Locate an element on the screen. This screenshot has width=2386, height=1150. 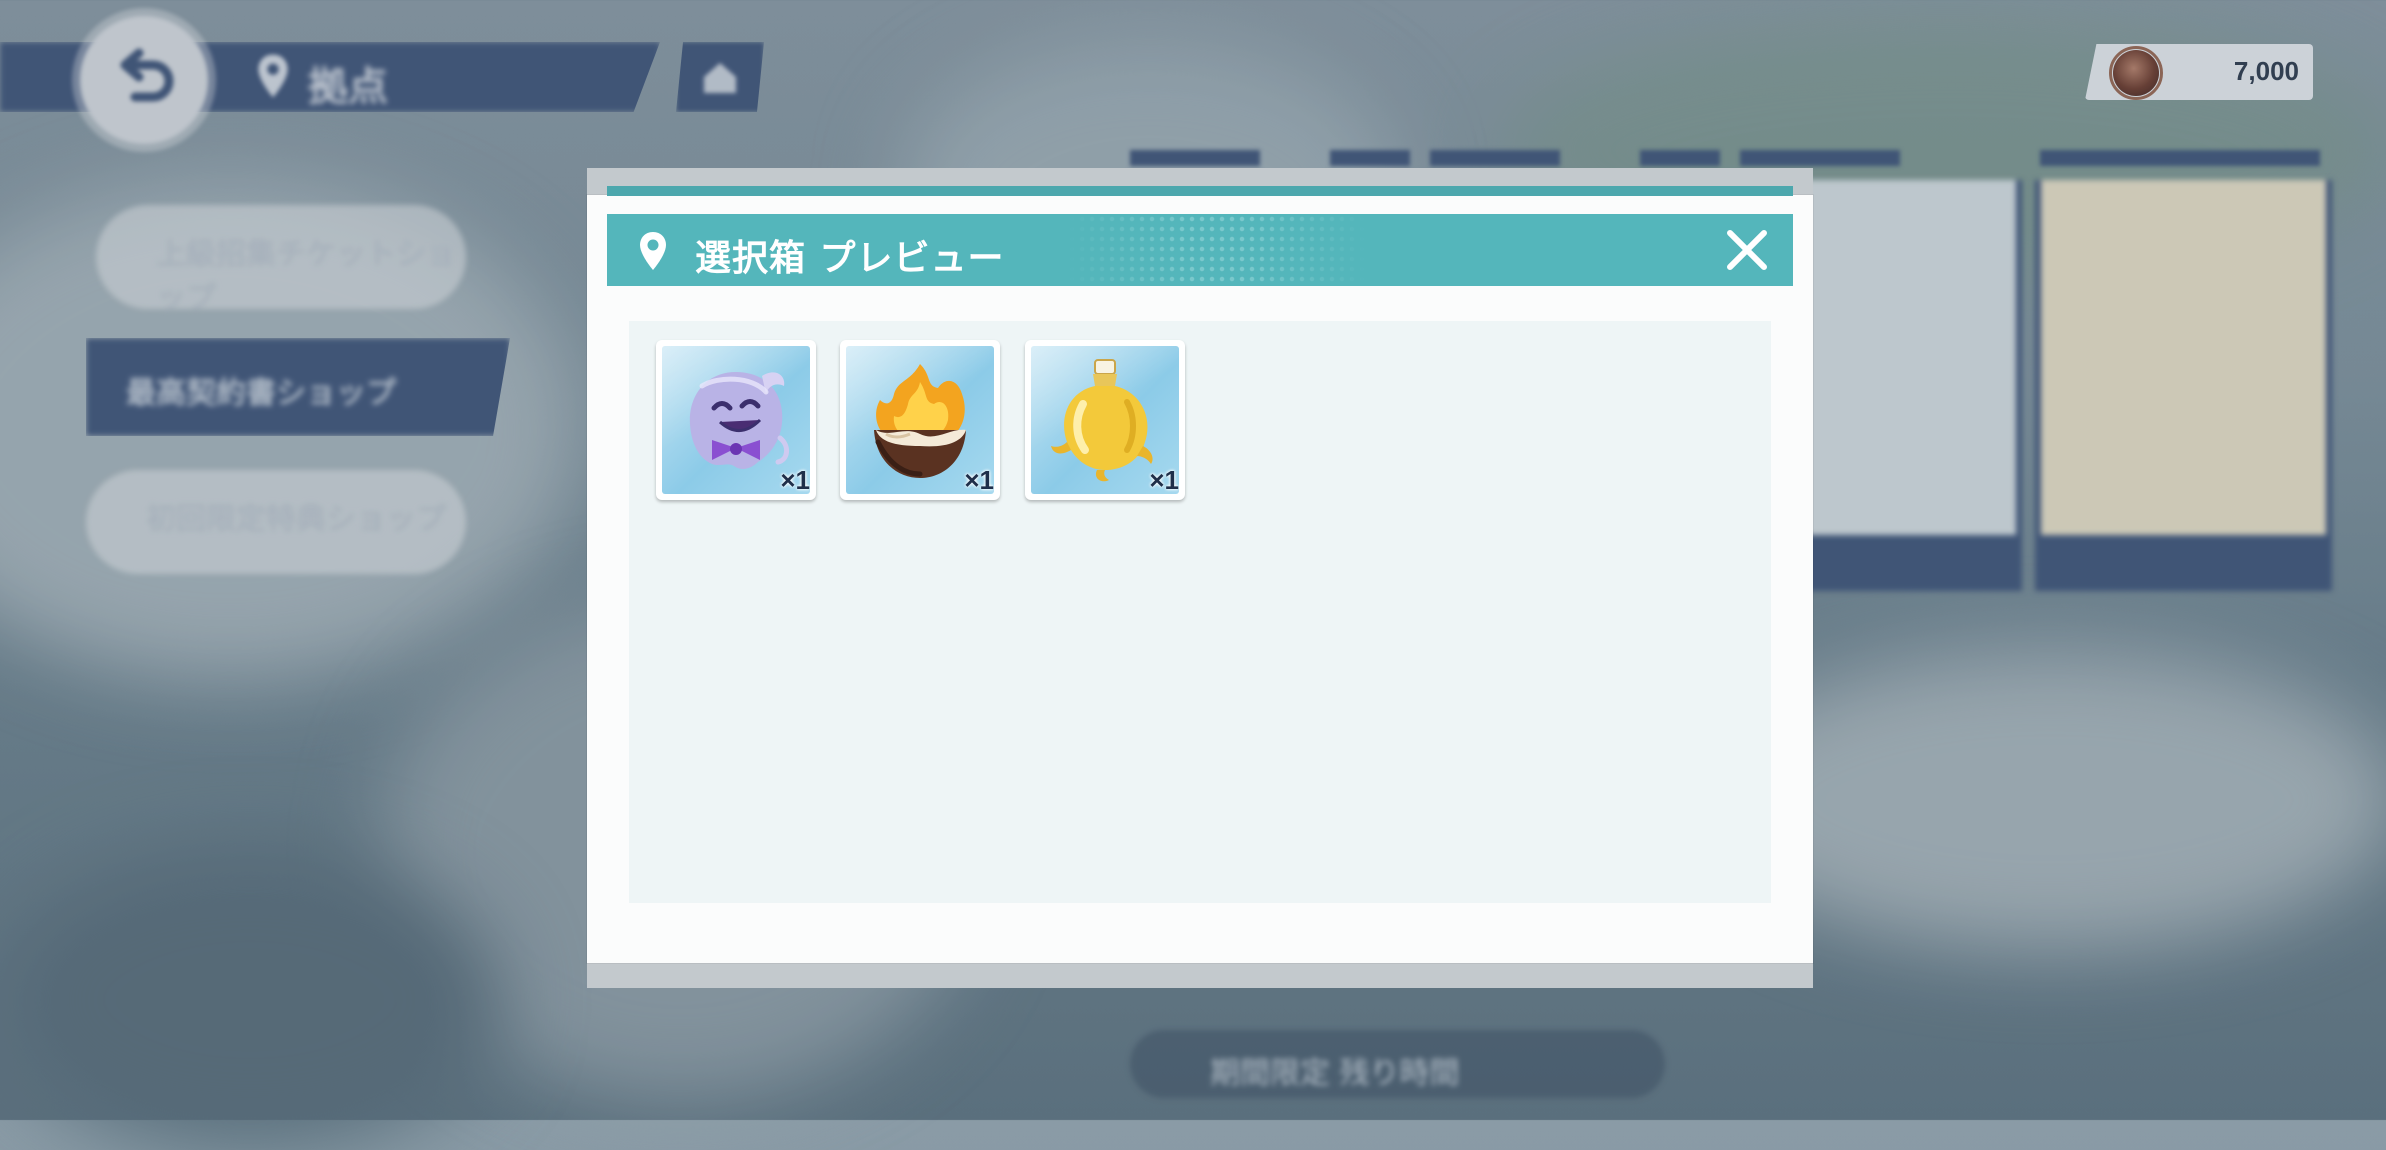
location-pin-icon is located at coordinates (653, 251).